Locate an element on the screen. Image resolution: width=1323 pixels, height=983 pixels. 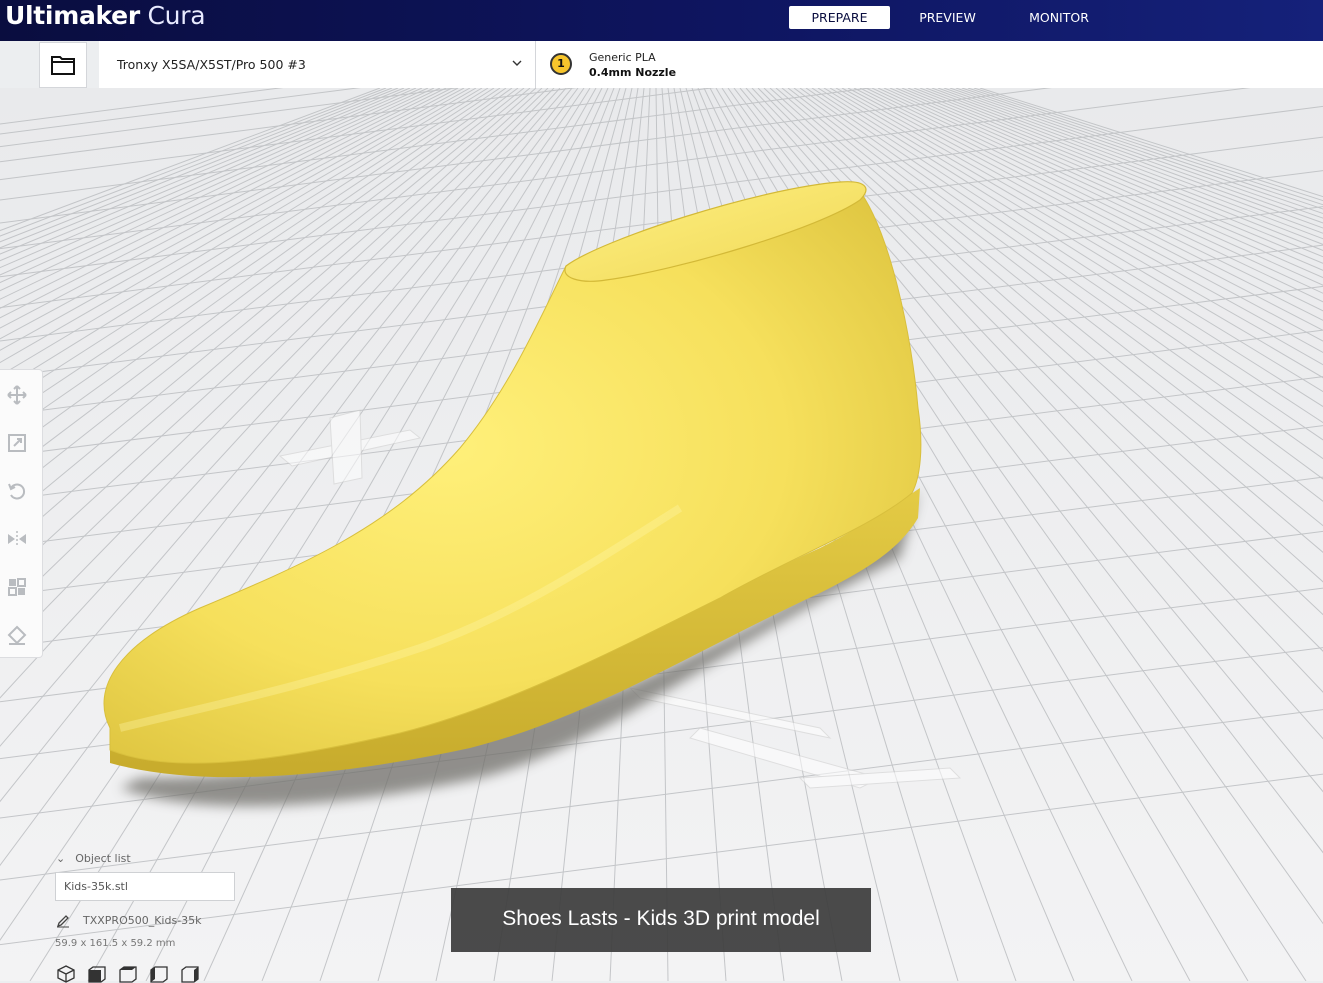
object-list-toggle: ⌄ Object list is located at coordinates (93, 858).